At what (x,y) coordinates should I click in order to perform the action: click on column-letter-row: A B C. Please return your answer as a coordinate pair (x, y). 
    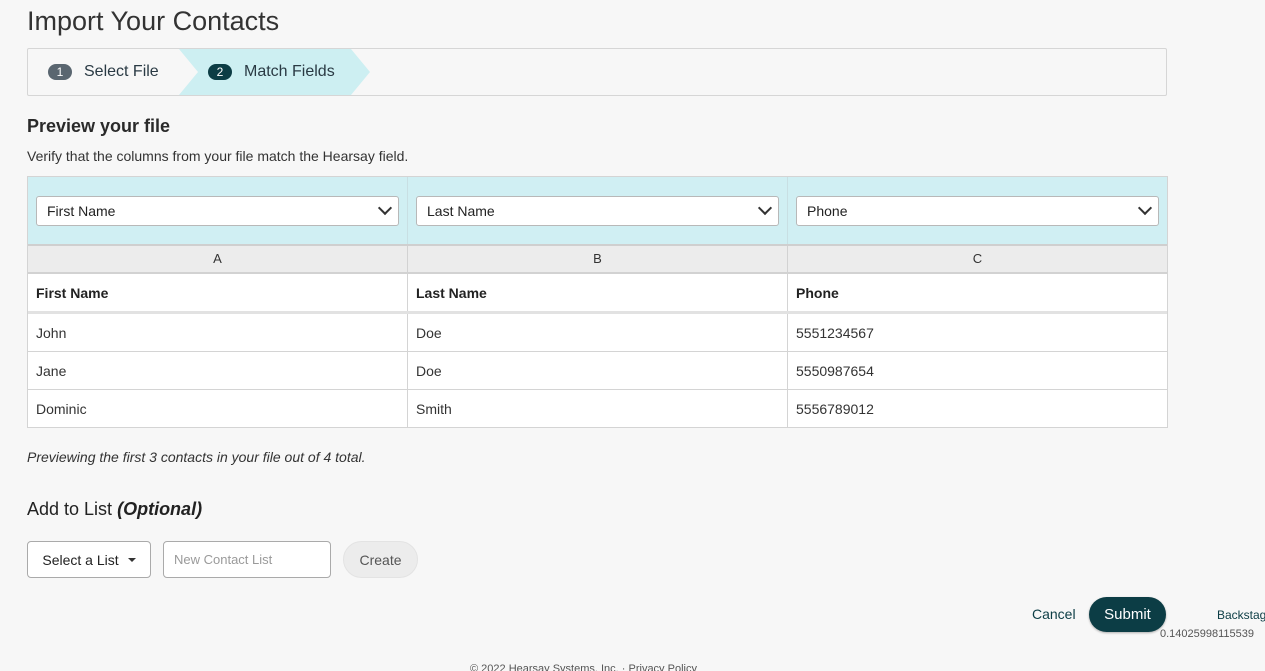
    Looking at the image, I should click on (597, 260).